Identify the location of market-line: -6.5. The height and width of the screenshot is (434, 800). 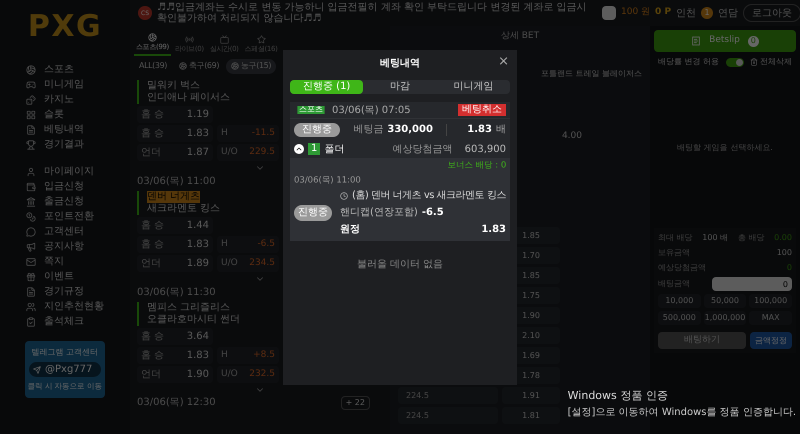
(433, 213).